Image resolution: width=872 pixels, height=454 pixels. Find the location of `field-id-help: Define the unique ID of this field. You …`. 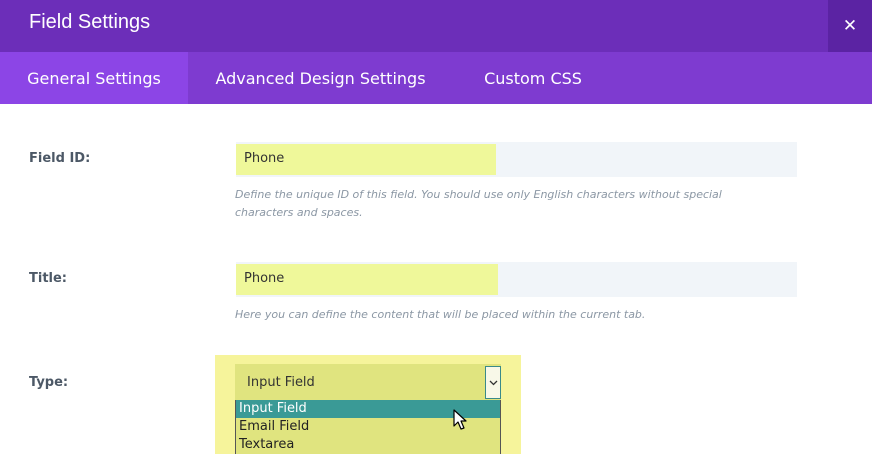

field-id-help: Define the unique ID of this field. You … is located at coordinates (478, 203).